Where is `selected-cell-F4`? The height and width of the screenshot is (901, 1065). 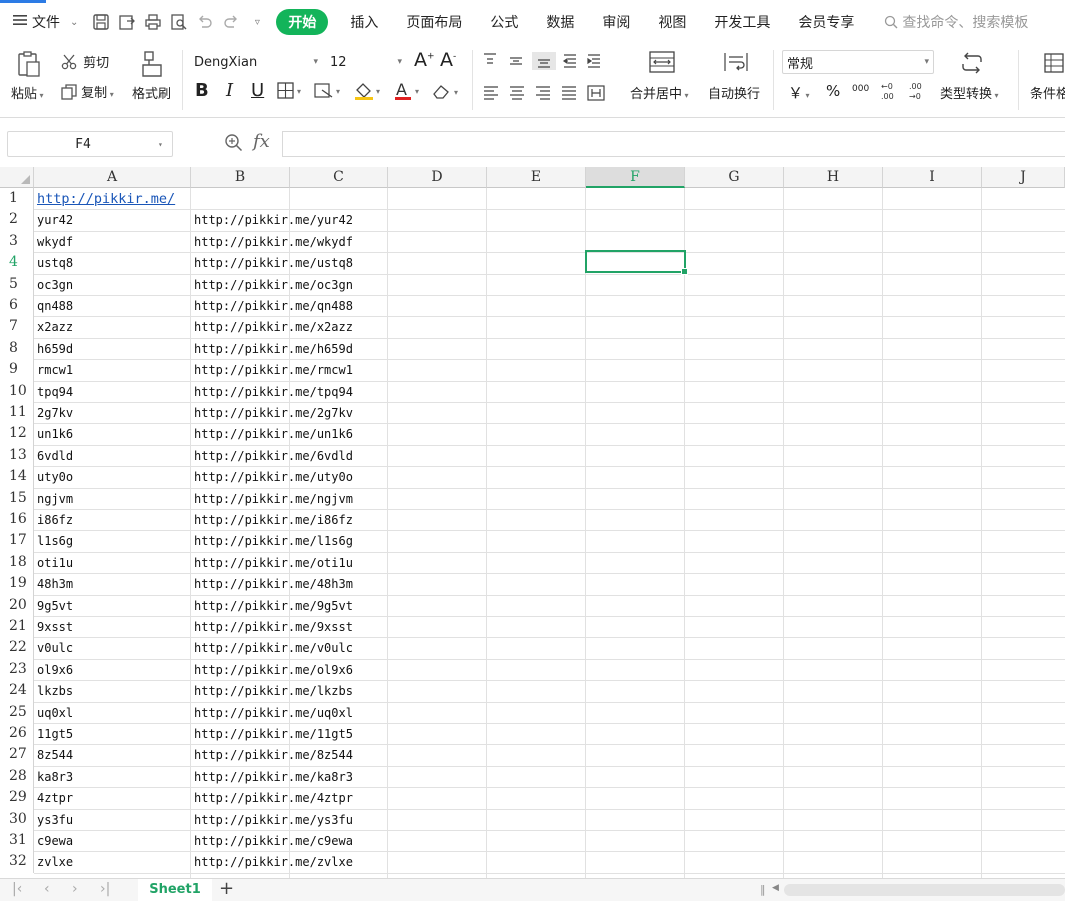 selected-cell-F4 is located at coordinates (636, 262).